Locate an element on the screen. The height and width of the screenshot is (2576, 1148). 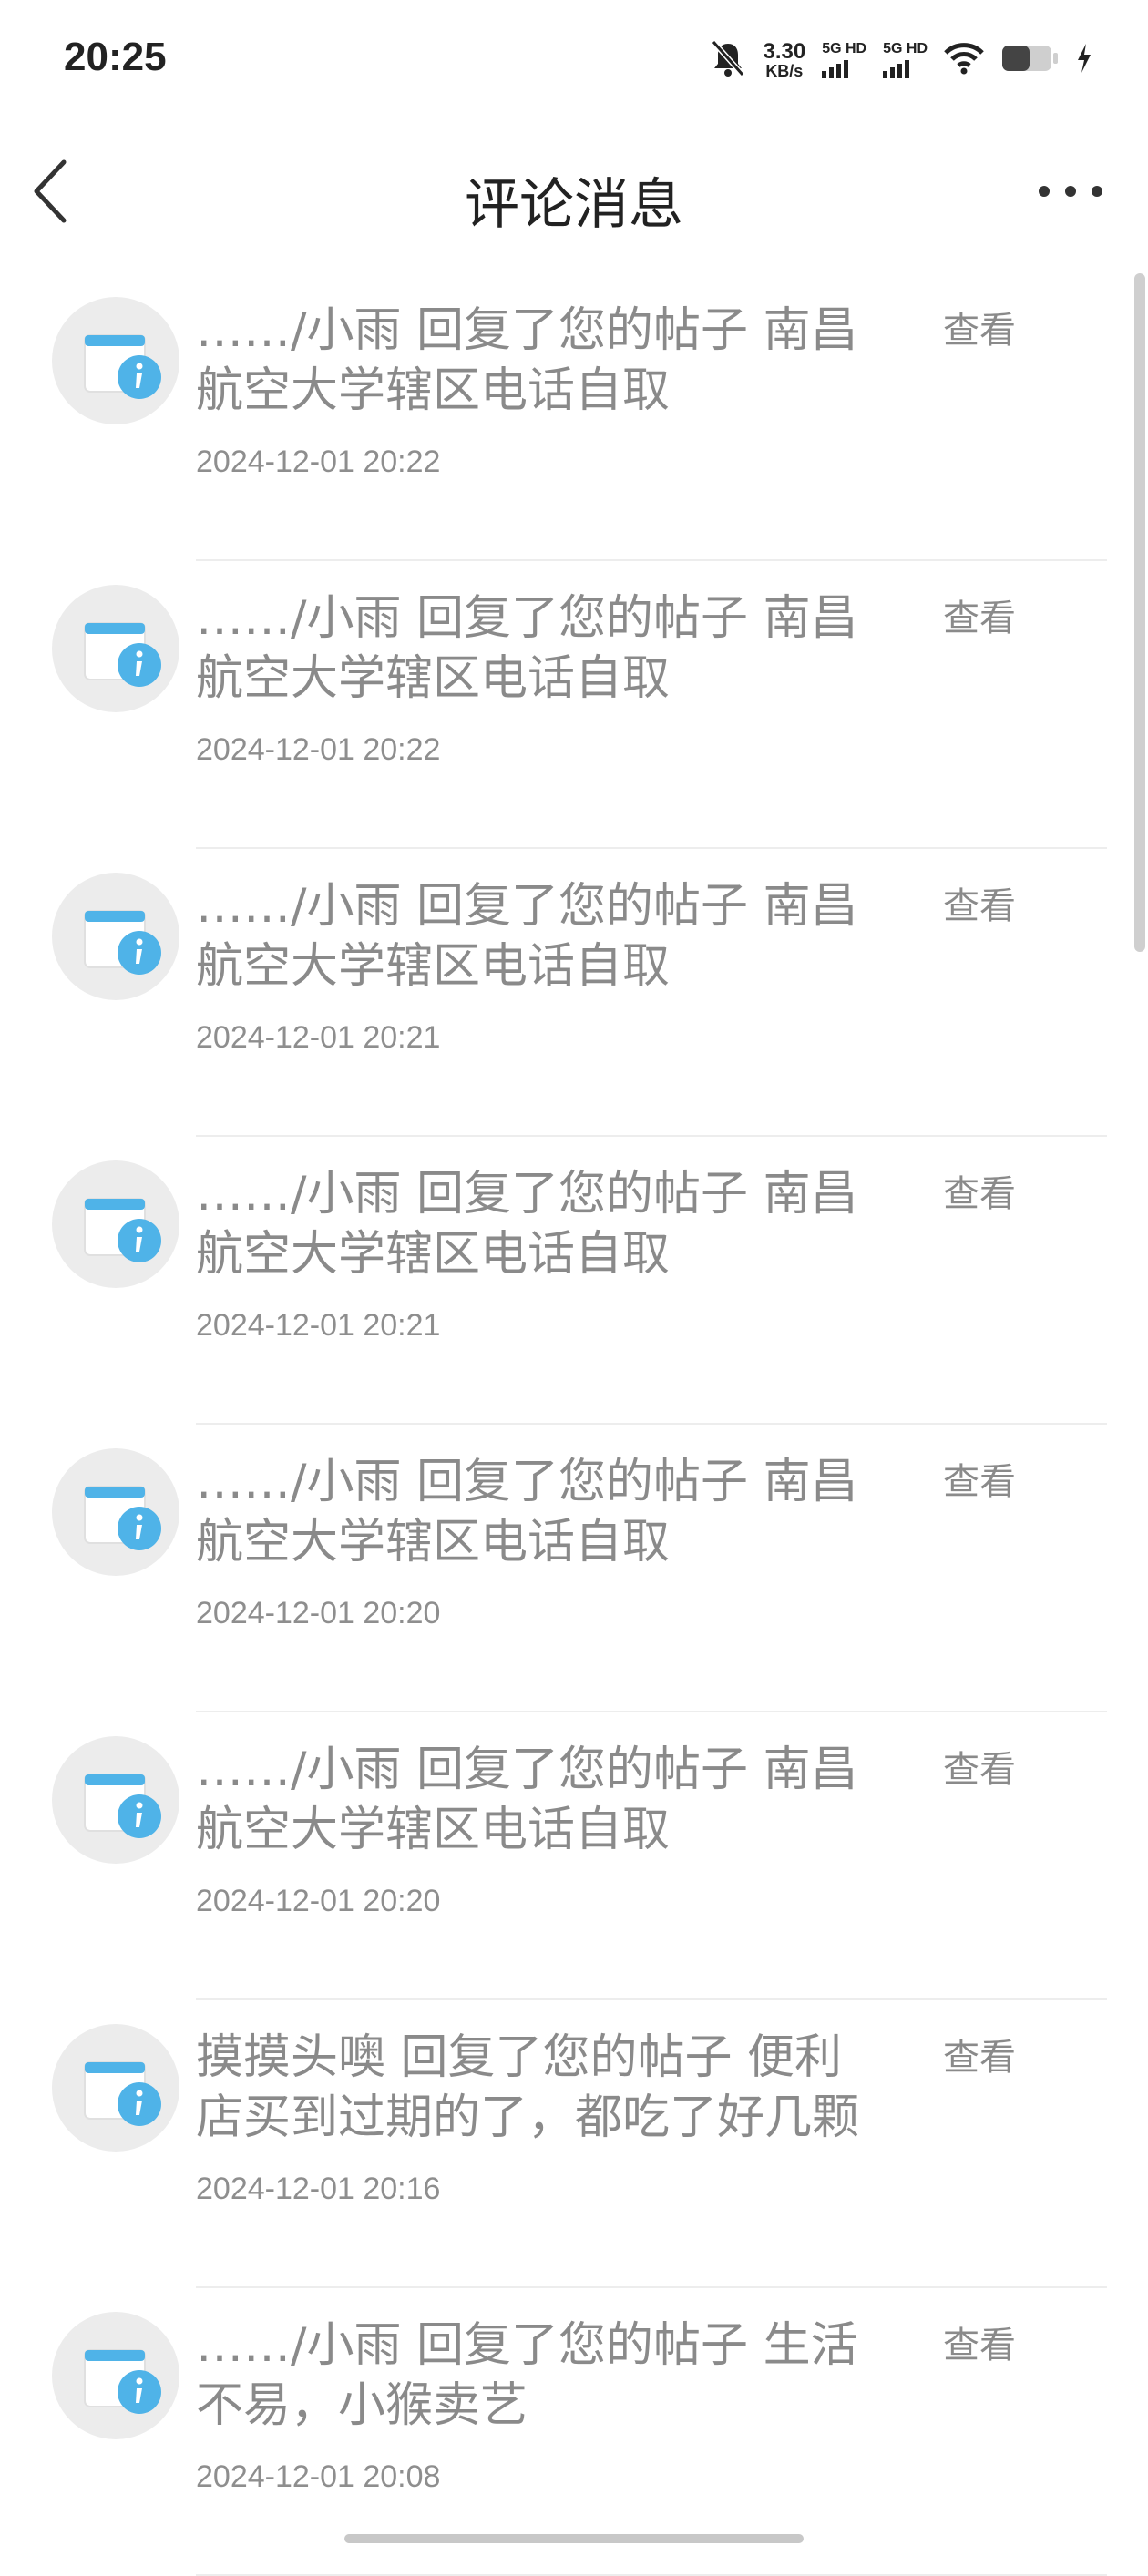
sim2-label: 5G HD is located at coordinates (905, 48).